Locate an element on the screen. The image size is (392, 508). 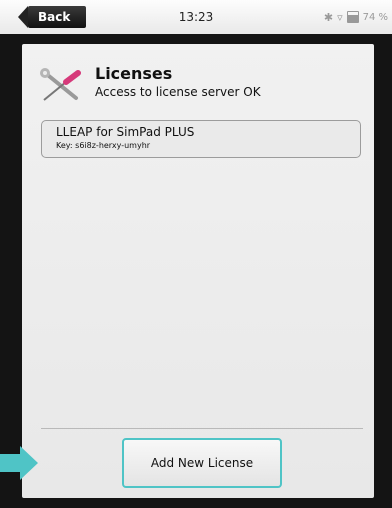
status-bar: Back 13:23 ✱ ▿ 74 % is located at coordinates (196, 17).